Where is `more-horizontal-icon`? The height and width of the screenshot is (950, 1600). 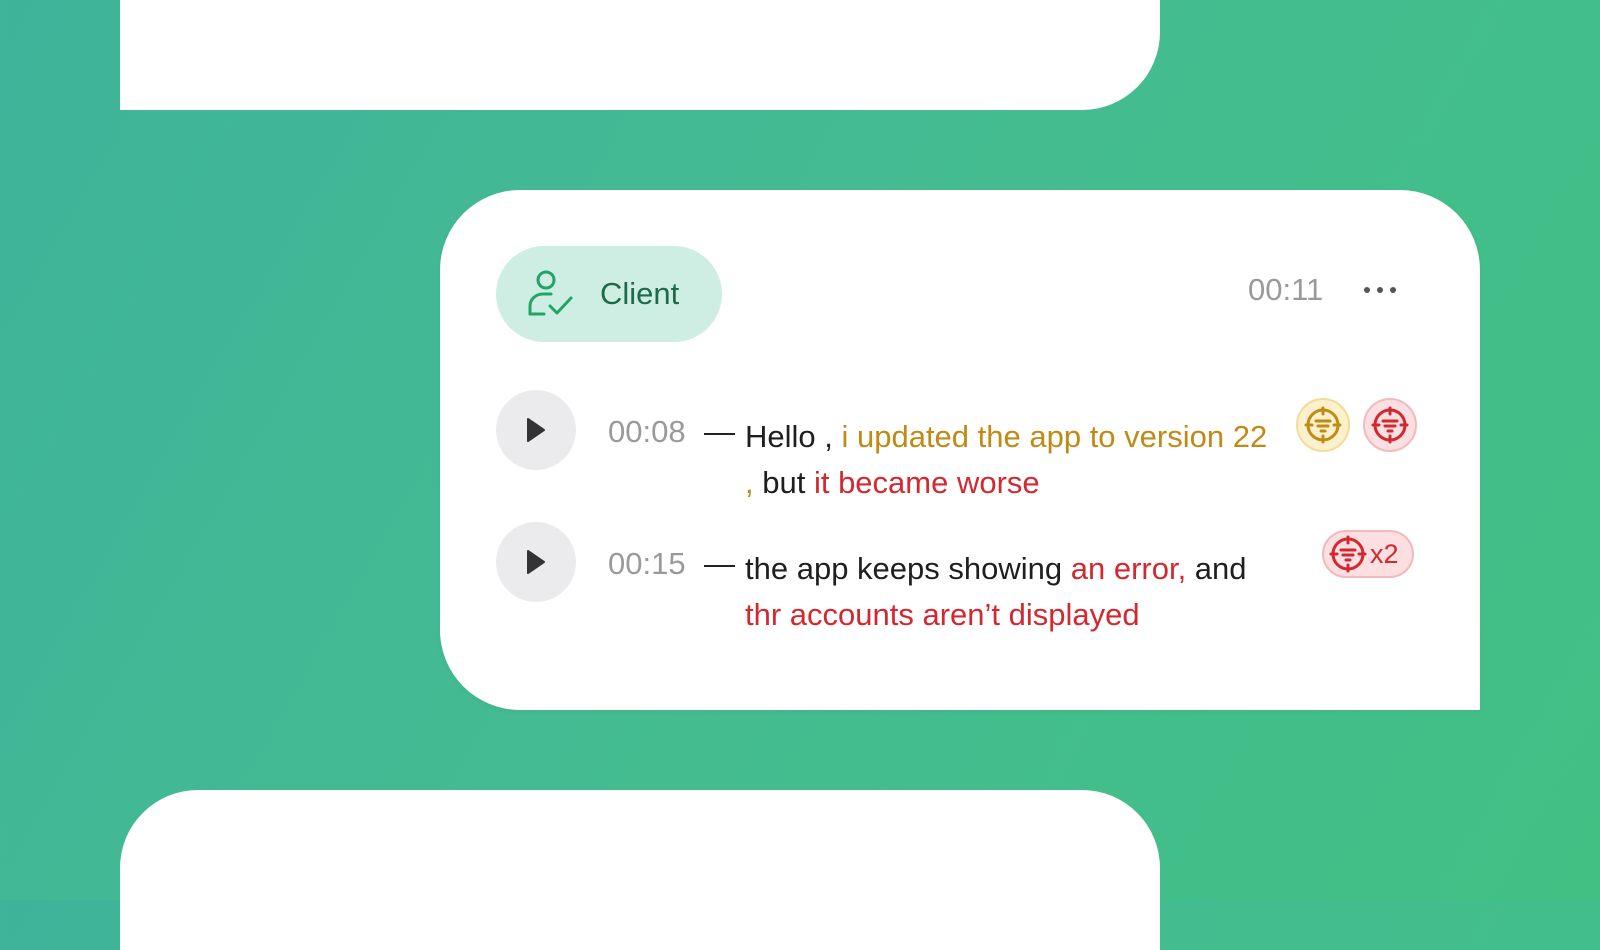
more-horizontal-icon is located at coordinates (1380, 290).